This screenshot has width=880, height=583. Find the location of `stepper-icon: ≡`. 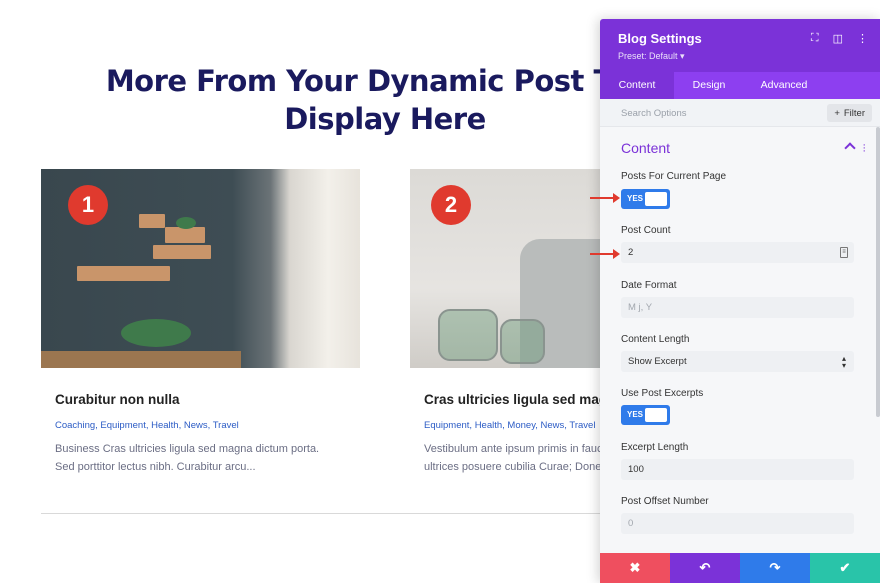

stepper-icon: ≡ is located at coordinates (844, 252).